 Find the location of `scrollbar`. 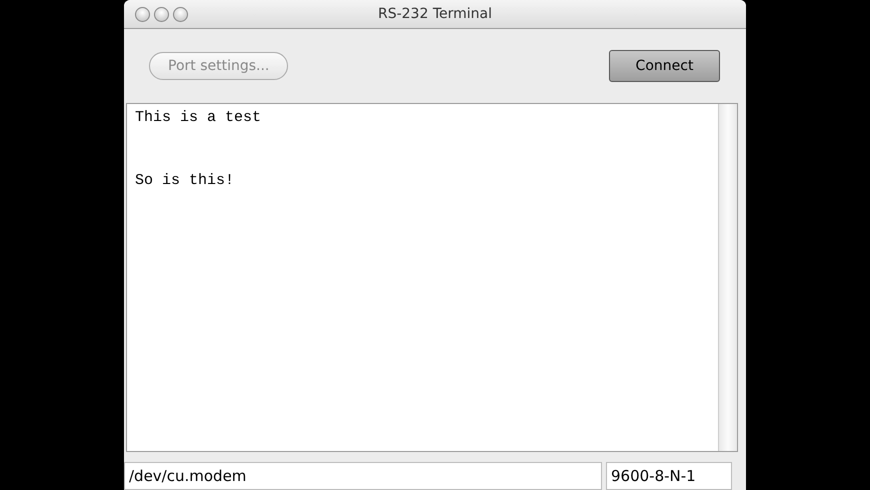

scrollbar is located at coordinates (727, 277).